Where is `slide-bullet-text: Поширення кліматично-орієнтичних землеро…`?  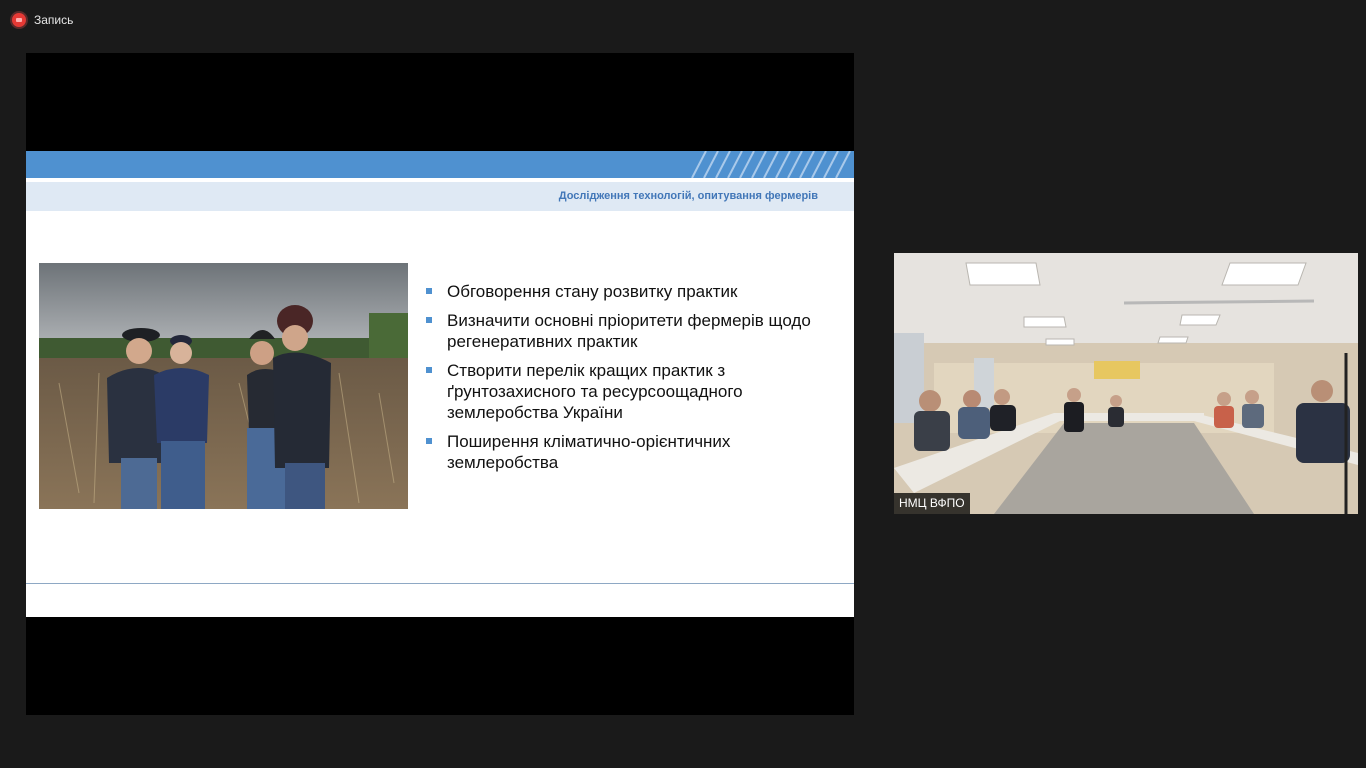
slide-bullet-text: Поширення кліматично-орієнтичних землеро… is located at coordinates (589, 452).